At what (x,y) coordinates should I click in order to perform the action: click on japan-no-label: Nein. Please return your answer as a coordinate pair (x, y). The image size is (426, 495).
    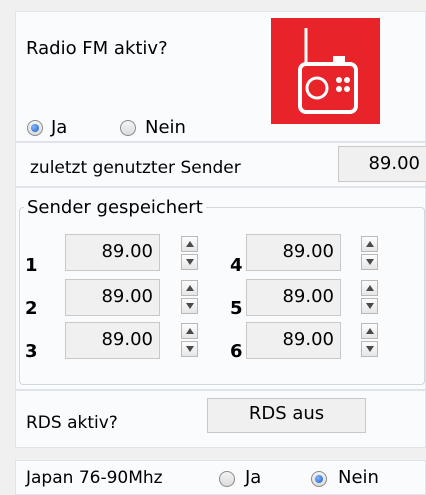
    Looking at the image, I should click on (358, 478).